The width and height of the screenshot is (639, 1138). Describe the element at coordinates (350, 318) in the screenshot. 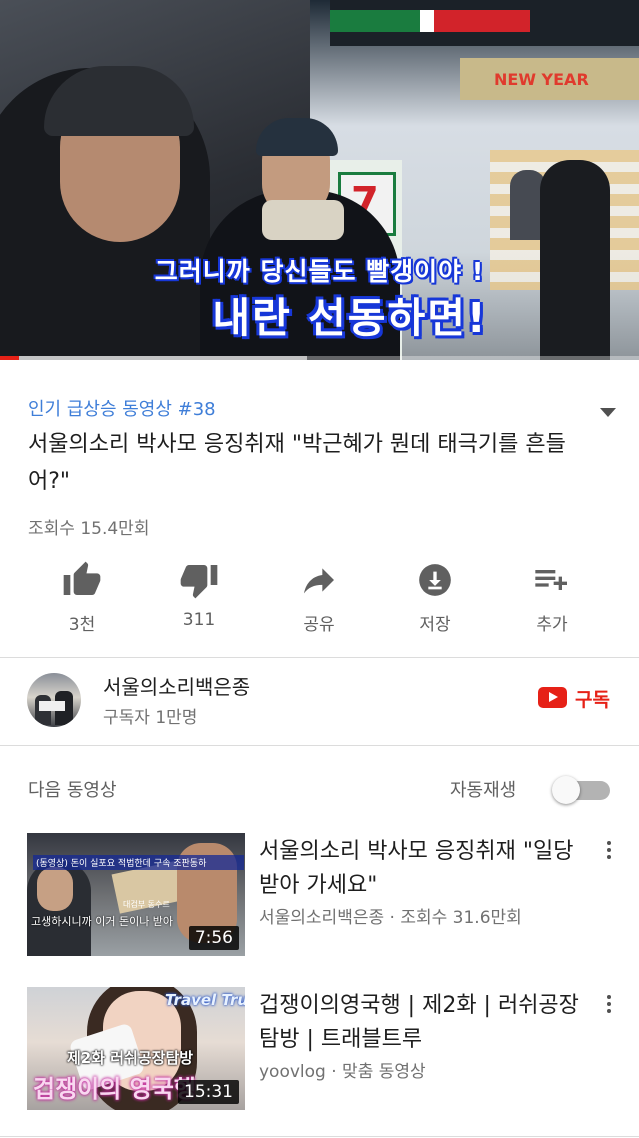

I see `video-subtitle-line2: 내란 선동하면!` at that location.